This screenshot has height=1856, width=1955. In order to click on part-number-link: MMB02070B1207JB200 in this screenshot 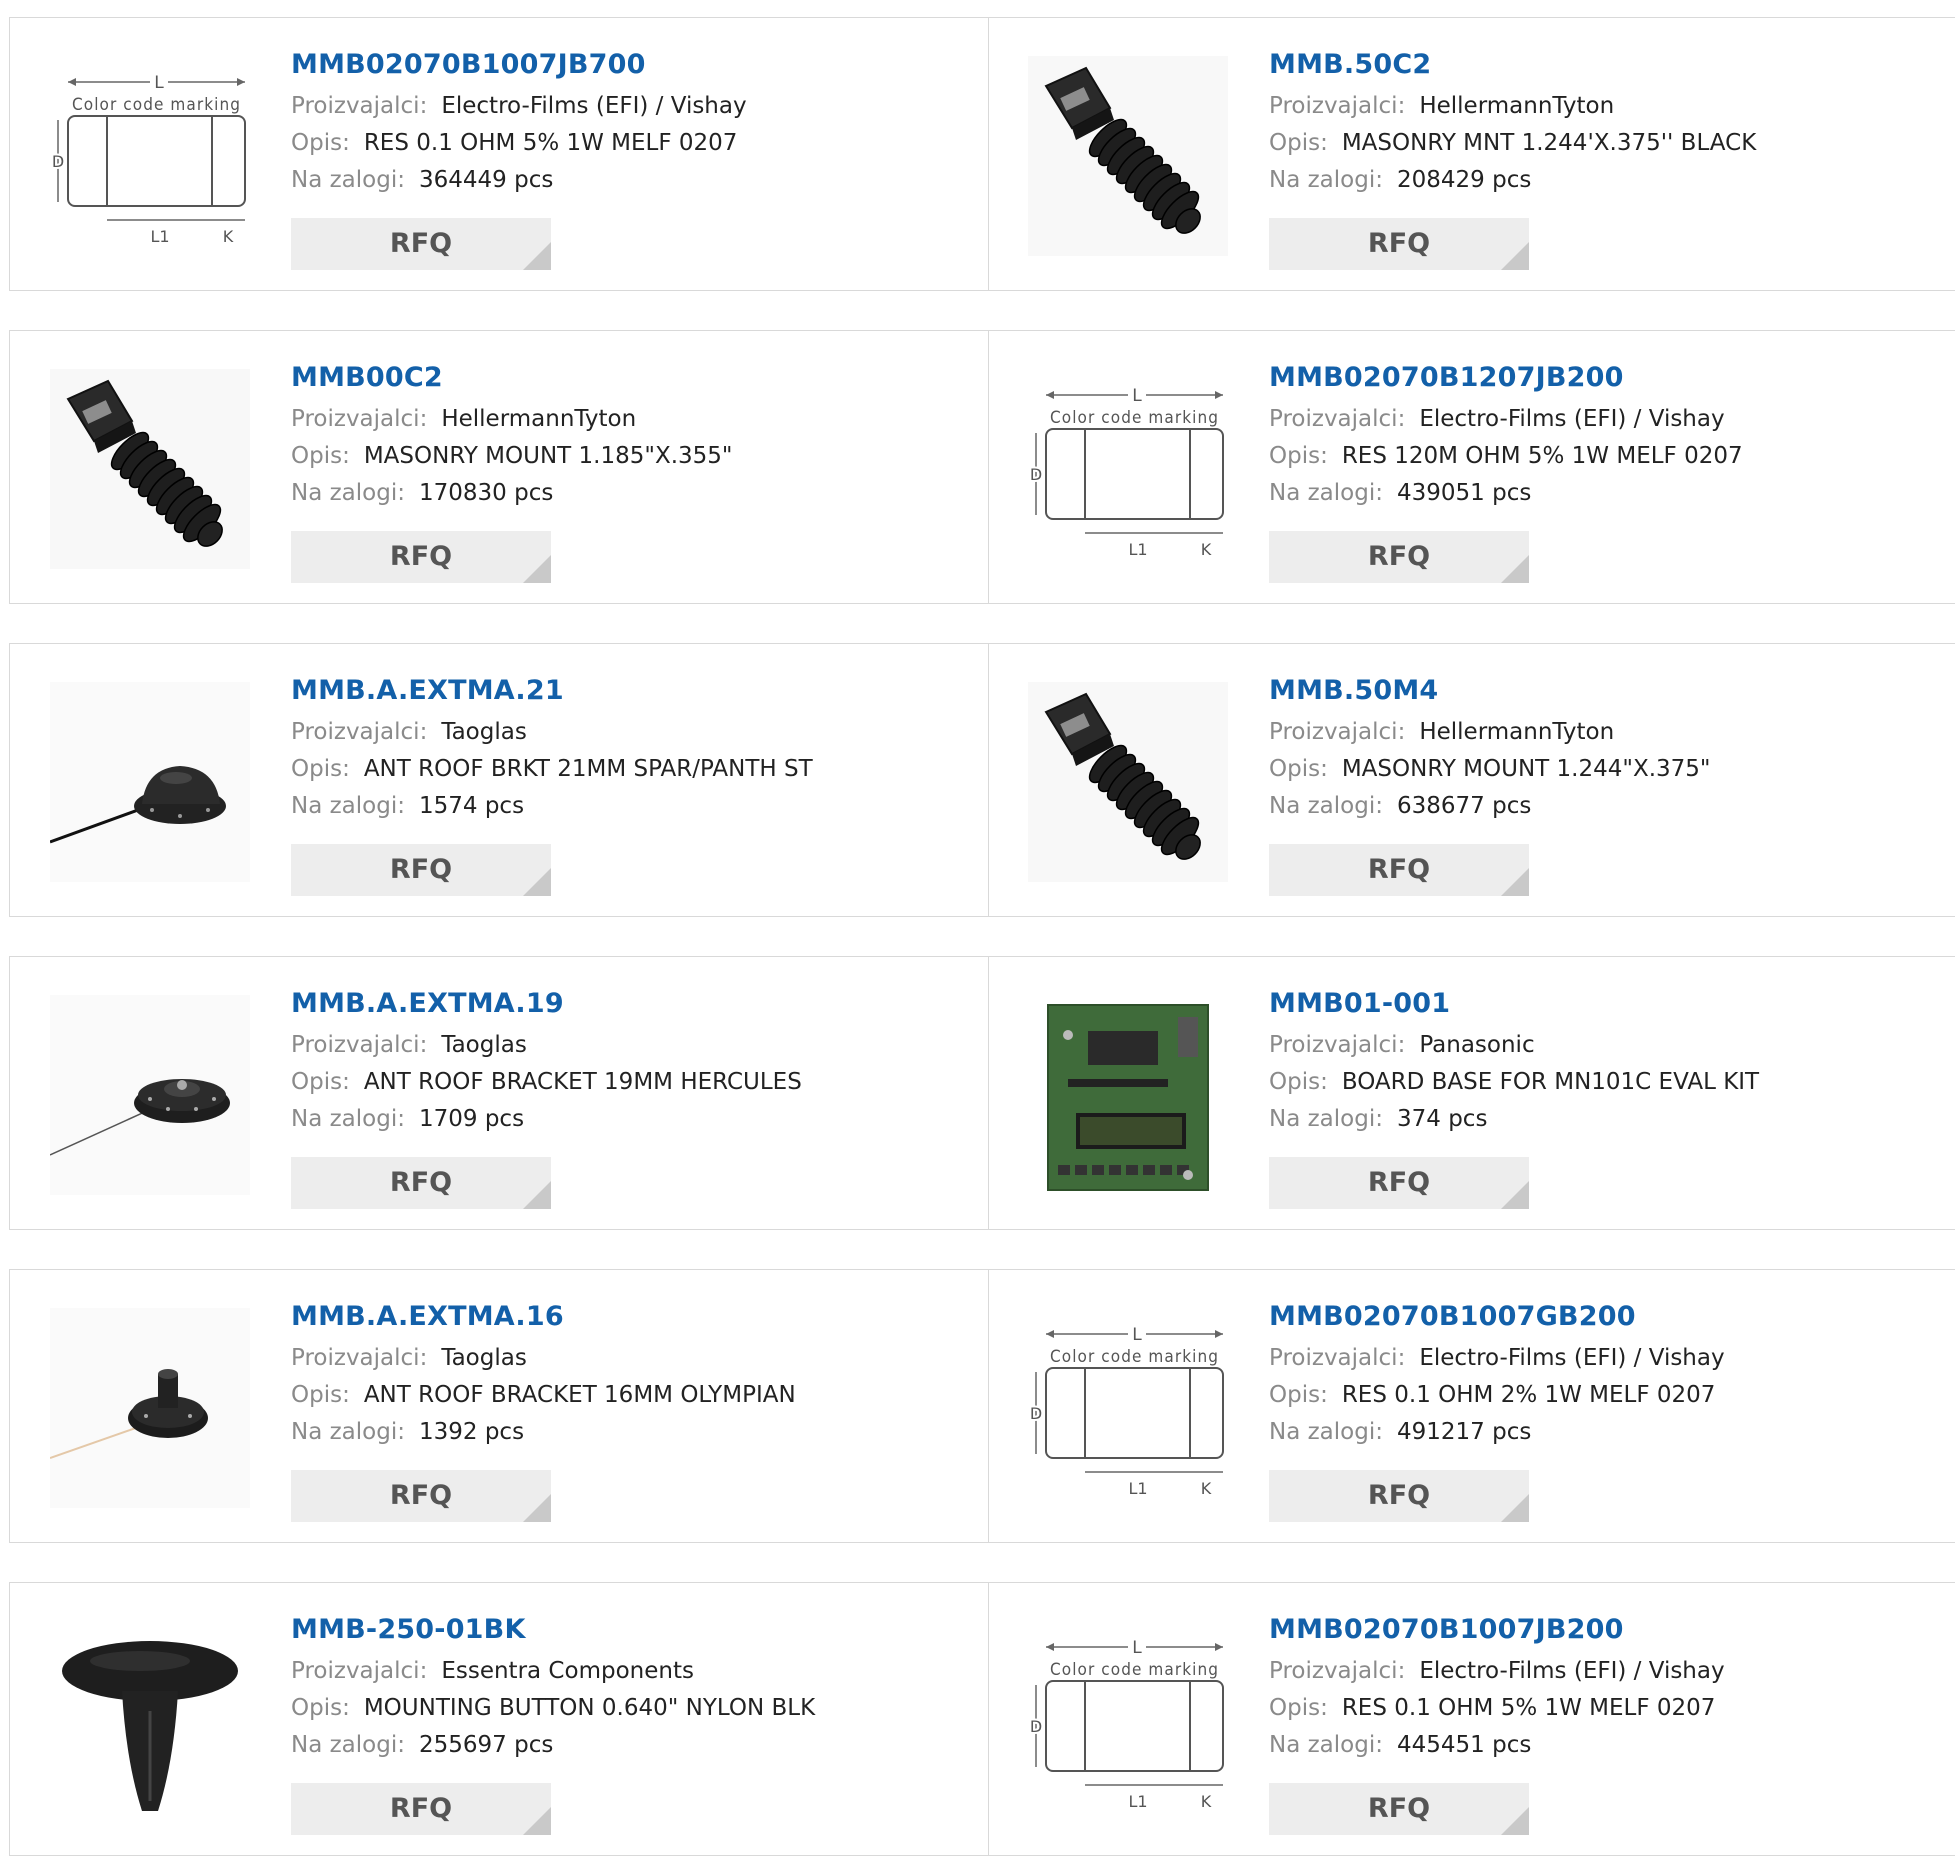, I will do `click(1599, 378)`.